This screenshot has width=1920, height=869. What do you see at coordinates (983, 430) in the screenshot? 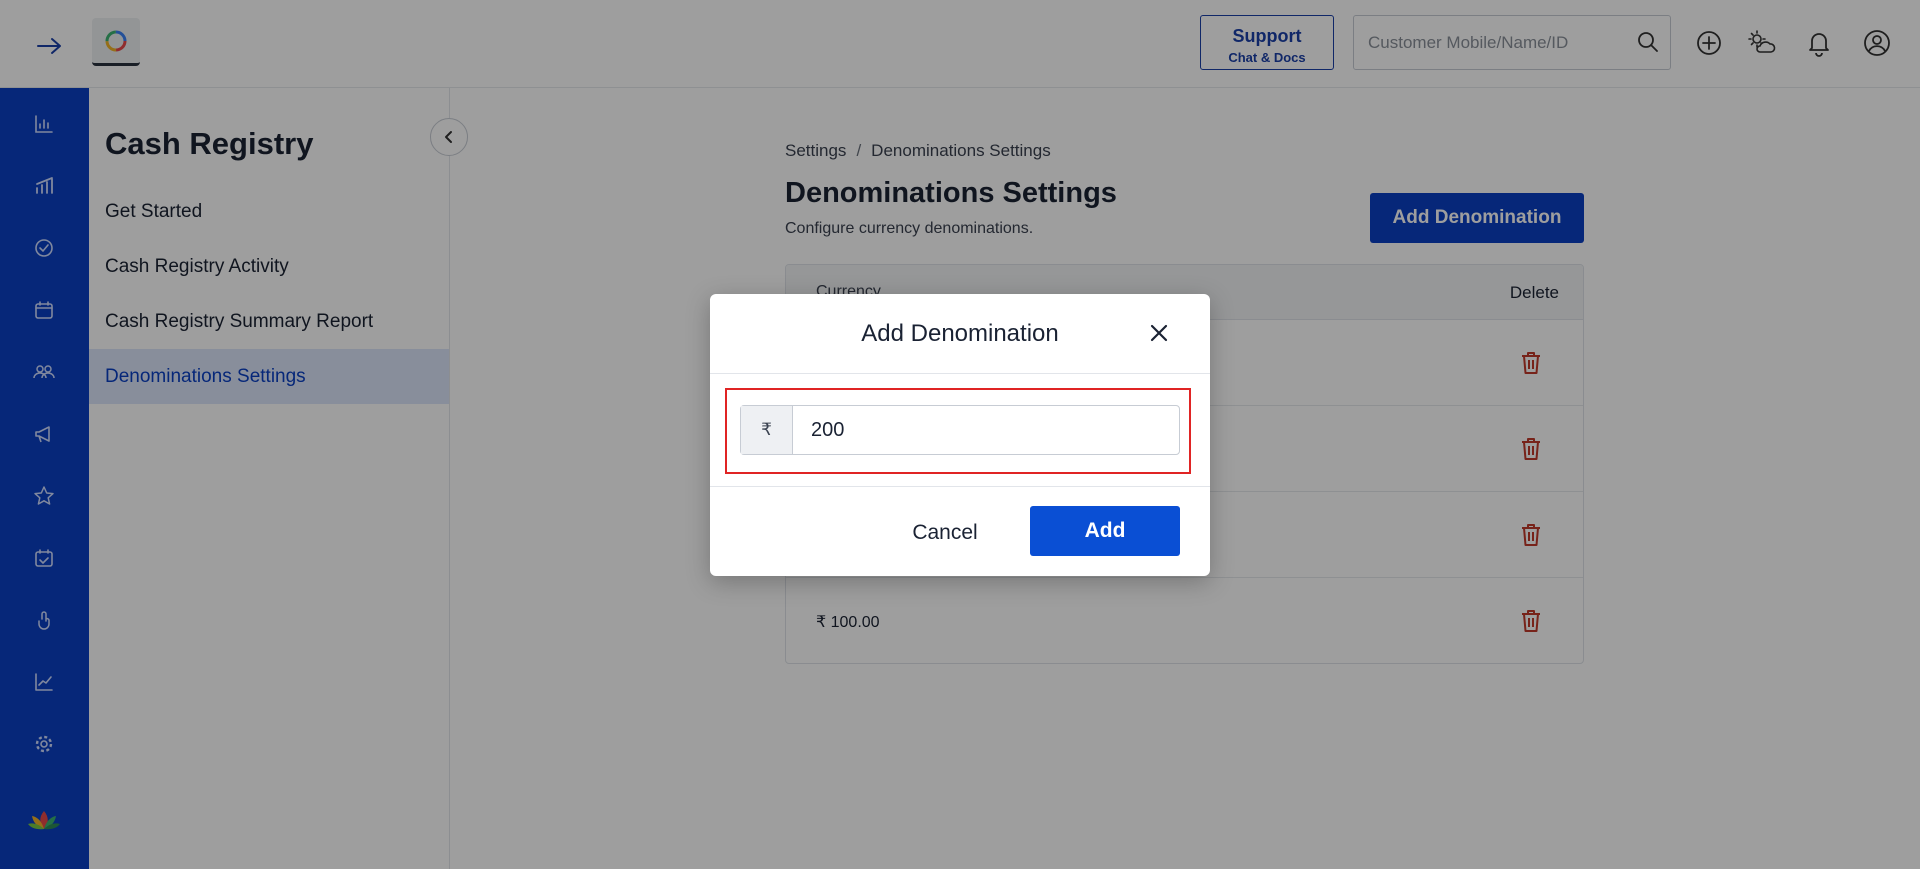
I see `denomination-amount-input` at bounding box center [983, 430].